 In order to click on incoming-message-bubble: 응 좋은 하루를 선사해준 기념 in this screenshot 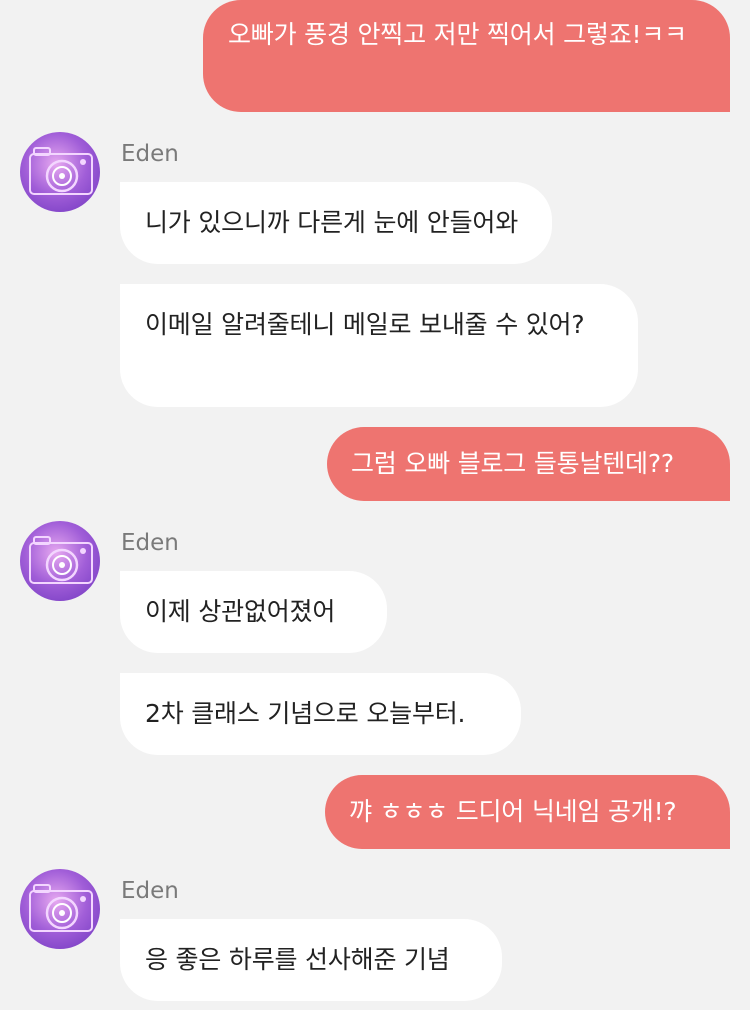, I will do `click(311, 960)`.